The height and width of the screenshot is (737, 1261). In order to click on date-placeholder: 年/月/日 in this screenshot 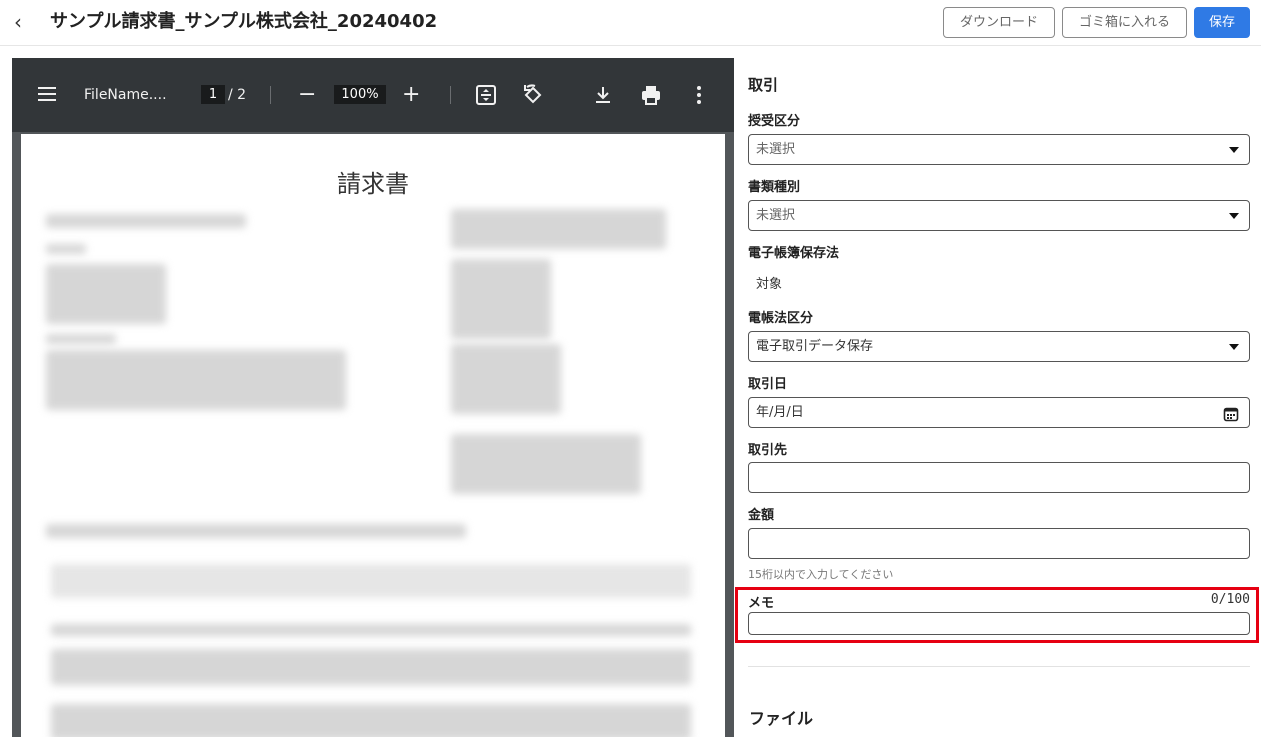, I will do `click(780, 412)`.